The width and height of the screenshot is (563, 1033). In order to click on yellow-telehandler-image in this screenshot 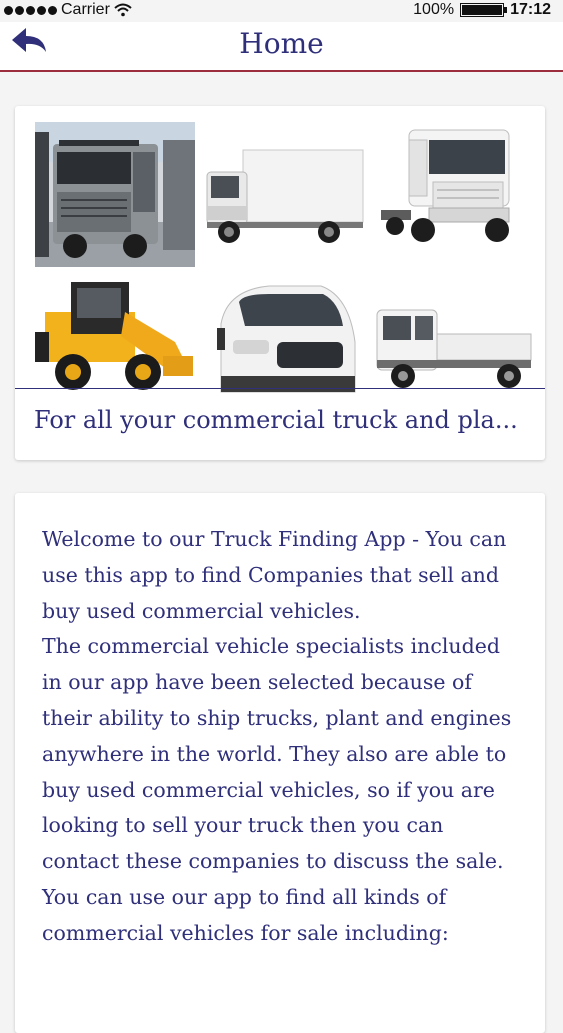, I will do `click(115, 333)`.